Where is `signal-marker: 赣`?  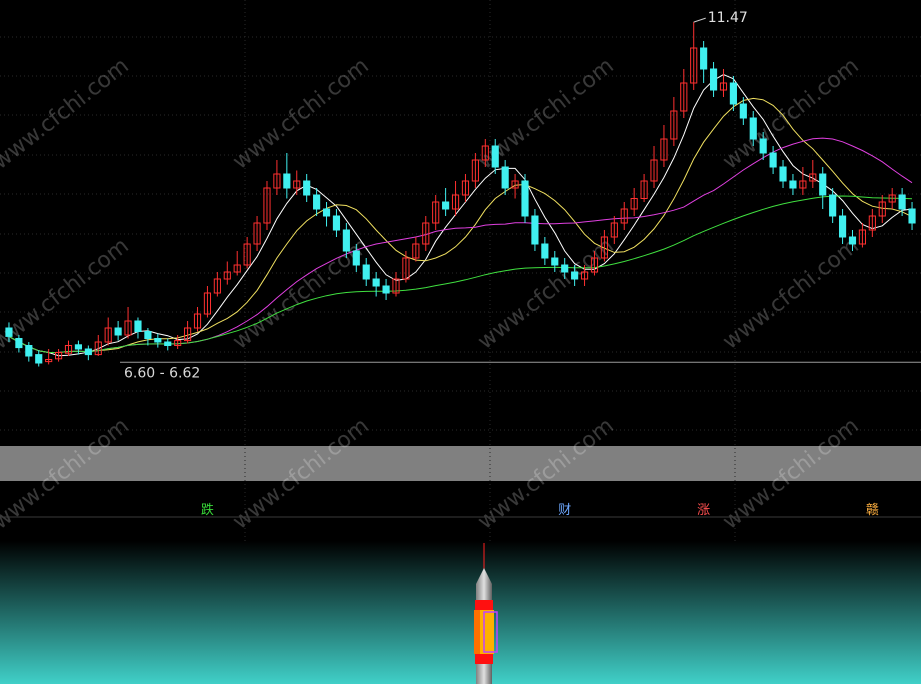
signal-marker: 赣 is located at coordinates (872, 510).